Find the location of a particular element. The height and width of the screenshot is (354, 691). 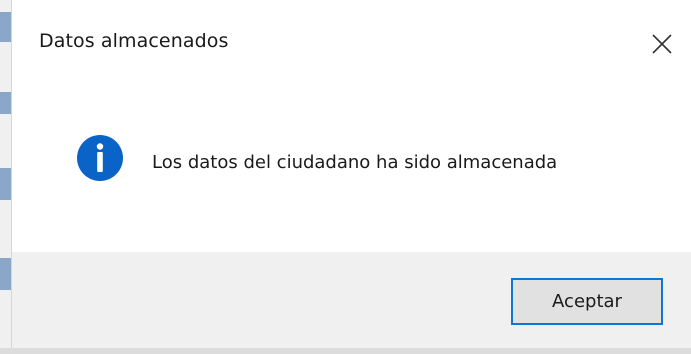

close-button is located at coordinates (662, 44).